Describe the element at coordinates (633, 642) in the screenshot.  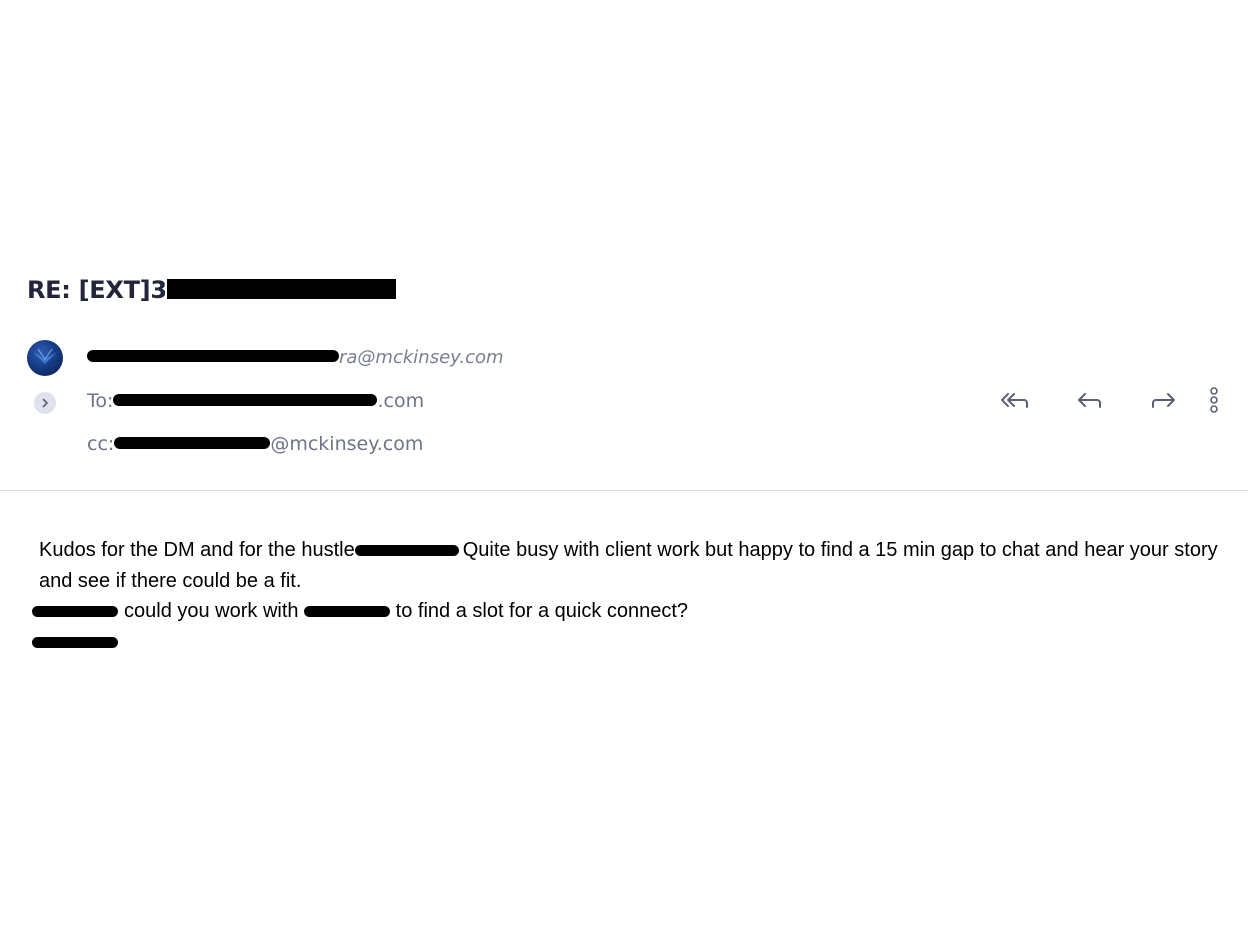
I see `body-signature` at that location.